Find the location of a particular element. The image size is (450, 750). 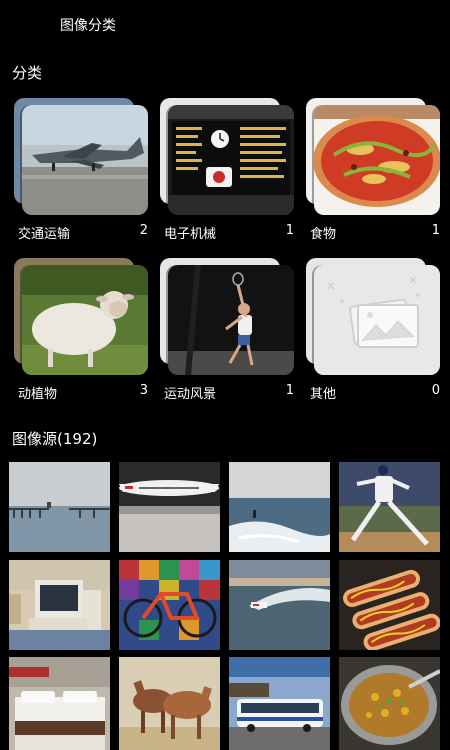

category-card-sports-scenery: 运动风景 1 is located at coordinates (227, 333).